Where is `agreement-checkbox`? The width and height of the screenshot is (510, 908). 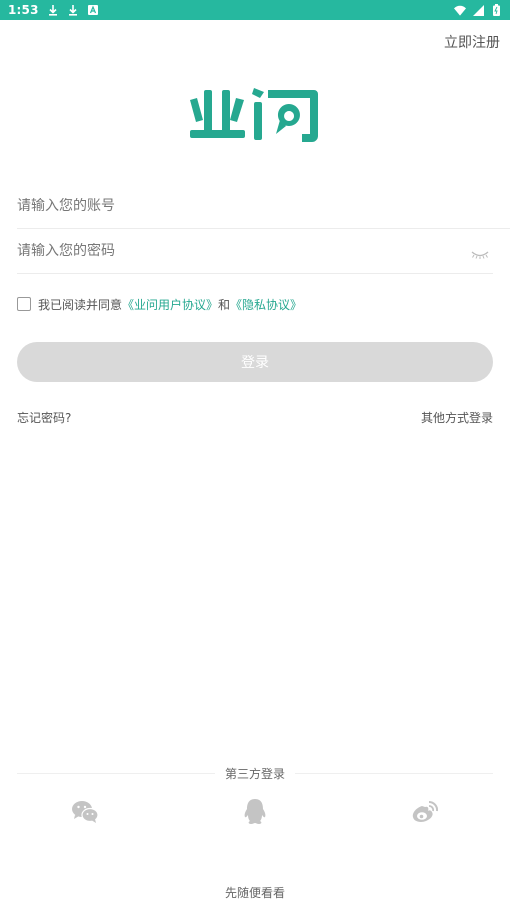 agreement-checkbox is located at coordinates (24, 304).